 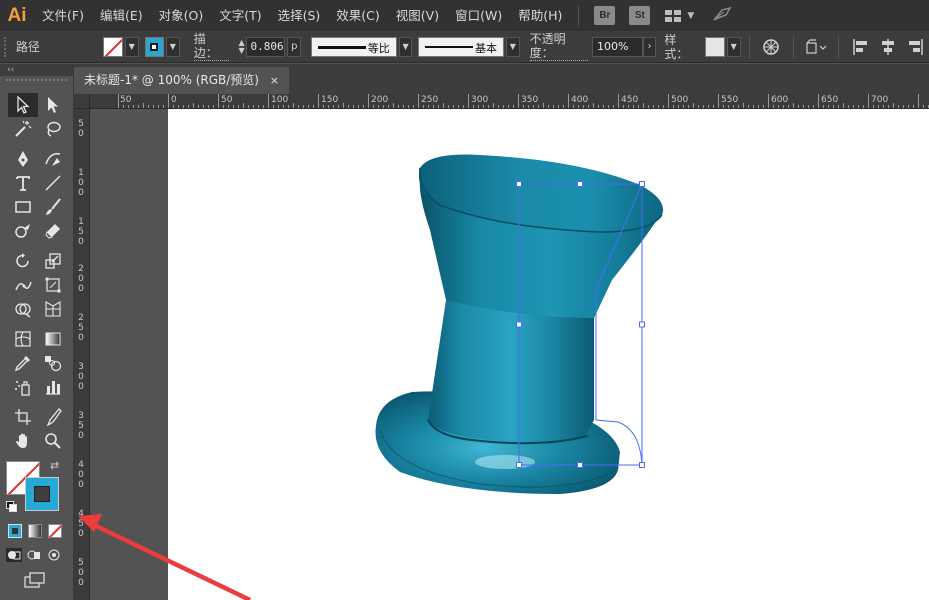 What do you see at coordinates (164, 557) in the screenshot?
I see `annotation-arrow` at bounding box center [164, 557].